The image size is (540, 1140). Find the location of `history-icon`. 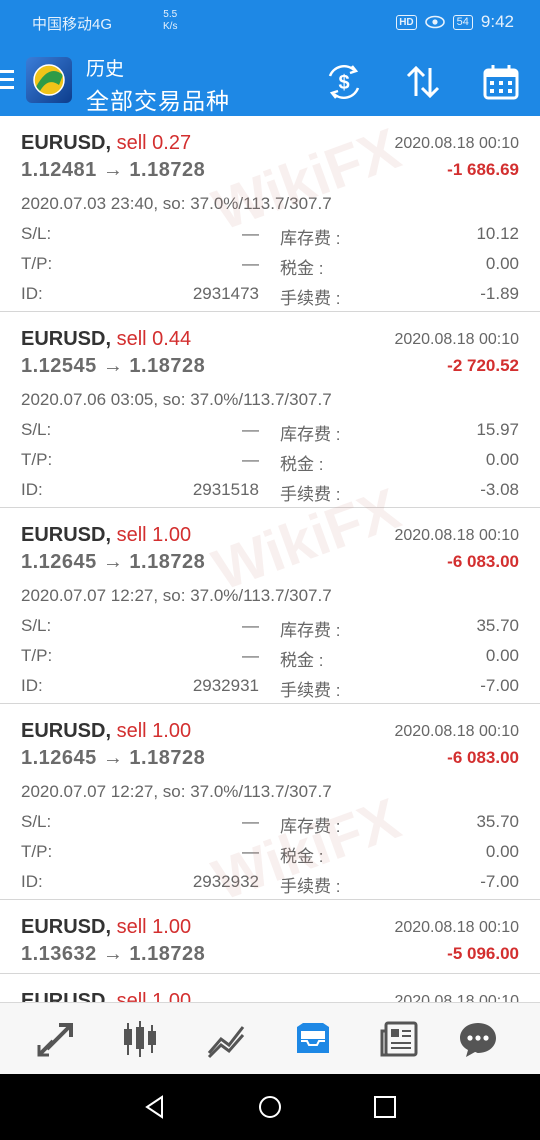

history-icon is located at coordinates (313, 1039).